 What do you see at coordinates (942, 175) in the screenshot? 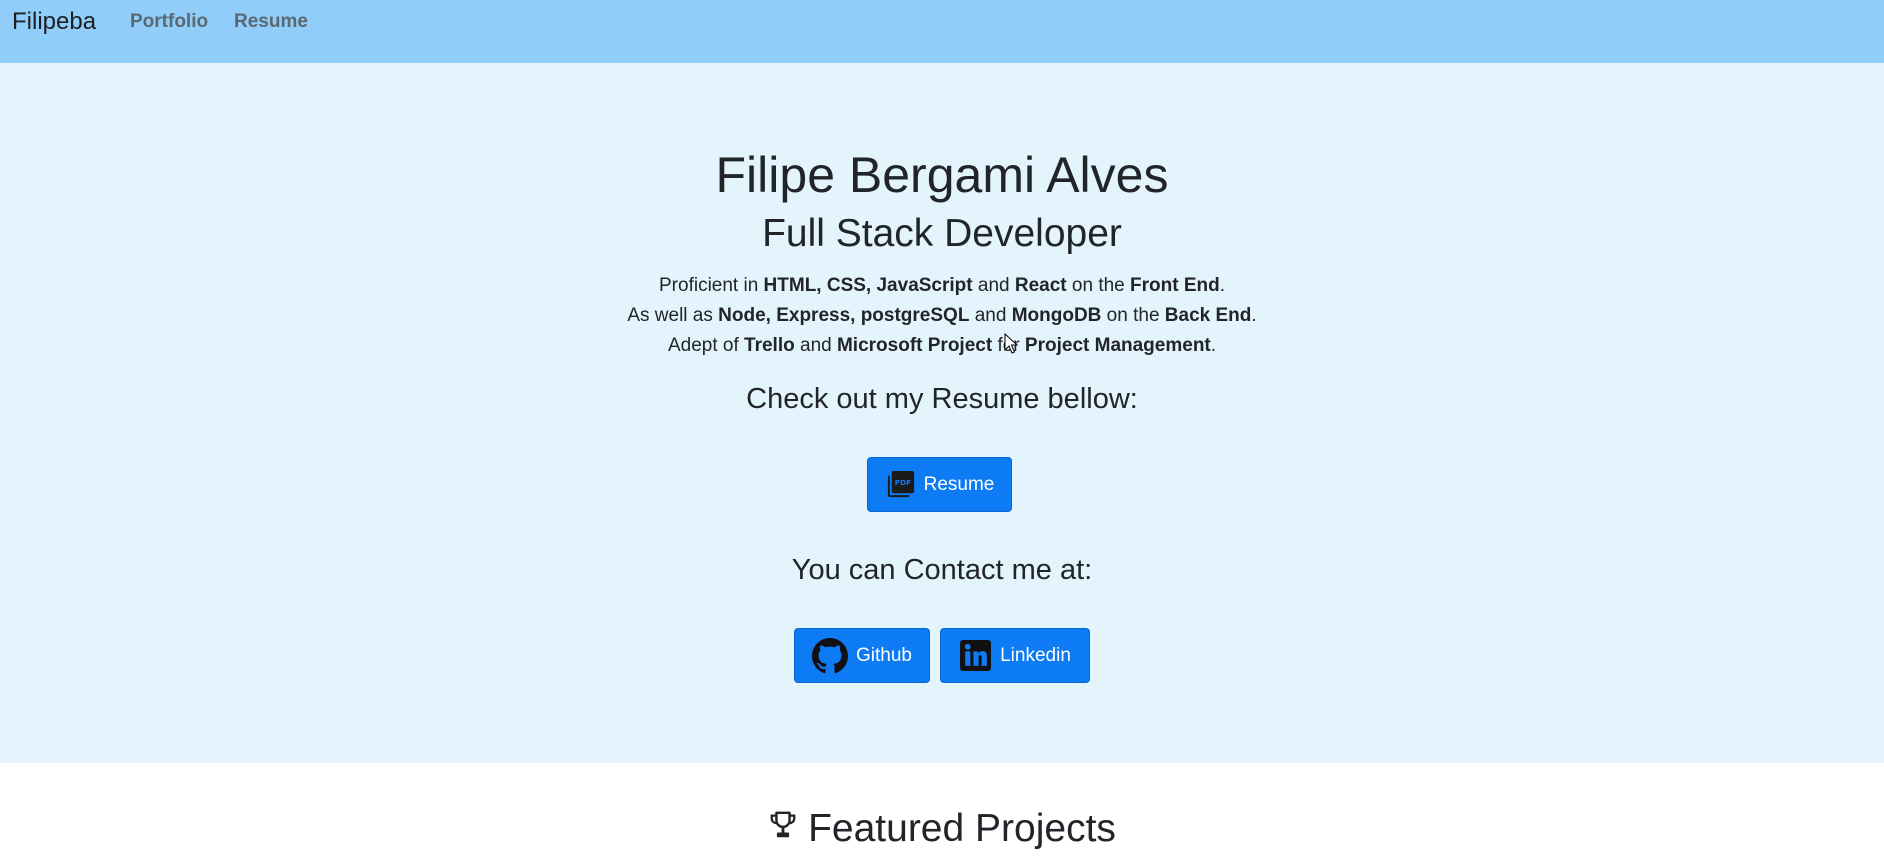
I see `hero-name: Filipe Bergami Alves` at bounding box center [942, 175].